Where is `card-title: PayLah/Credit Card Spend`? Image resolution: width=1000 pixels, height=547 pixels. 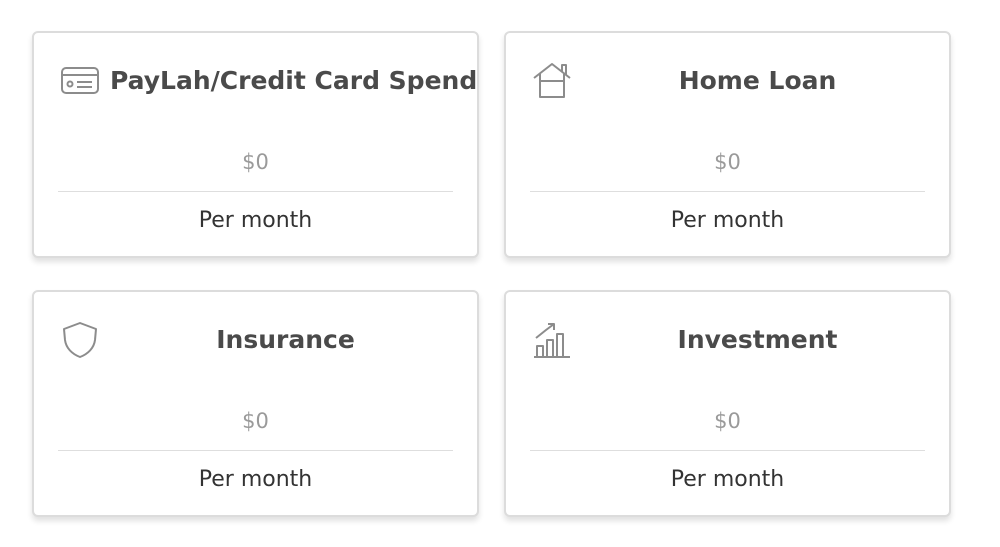
card-title: PayLah/Credit Card Spend is located at coordinates (294, 80).